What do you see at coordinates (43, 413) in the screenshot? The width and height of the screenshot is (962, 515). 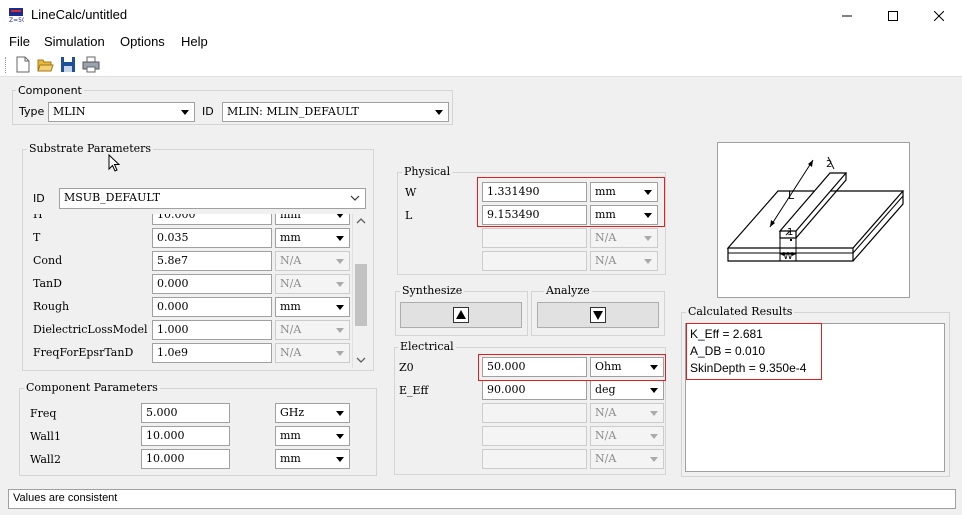 I see `component-param-label: Freq` at bounding box center [43, 413].